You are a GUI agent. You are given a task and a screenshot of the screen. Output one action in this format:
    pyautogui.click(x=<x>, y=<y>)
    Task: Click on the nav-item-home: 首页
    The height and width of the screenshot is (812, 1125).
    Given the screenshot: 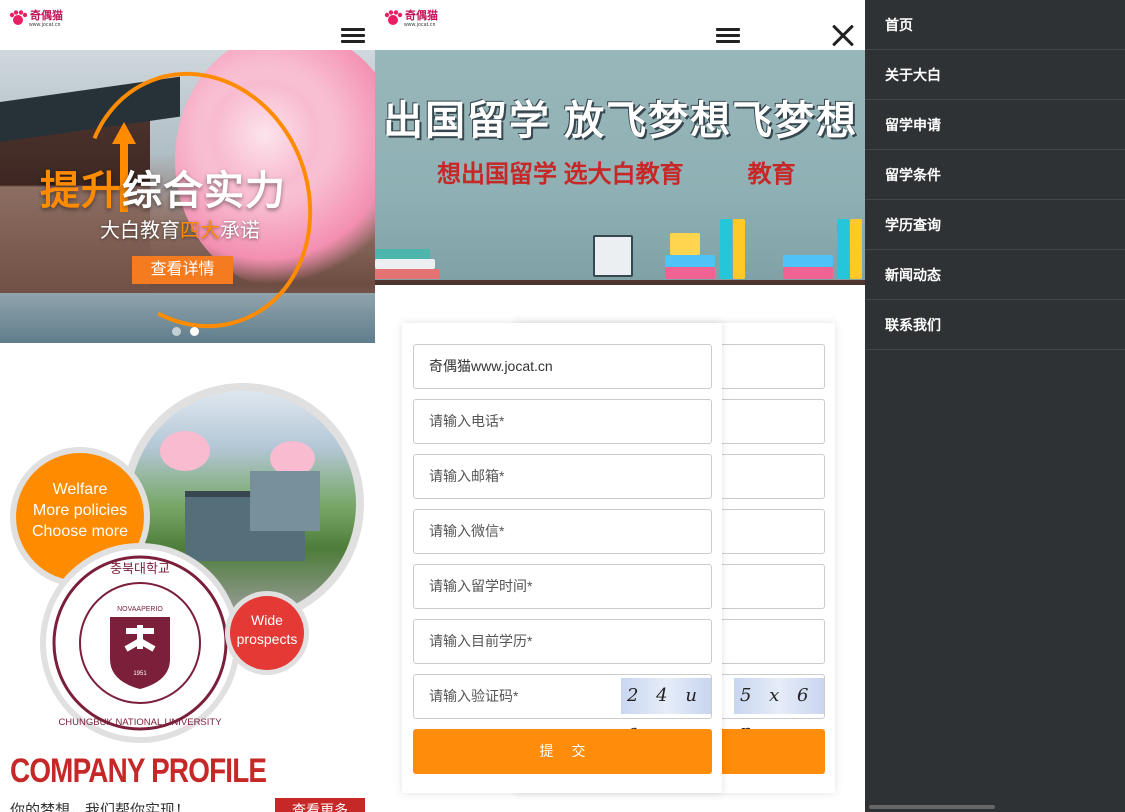 What is the action you would take?
    pyautogui.click(x=995, y=25)
    